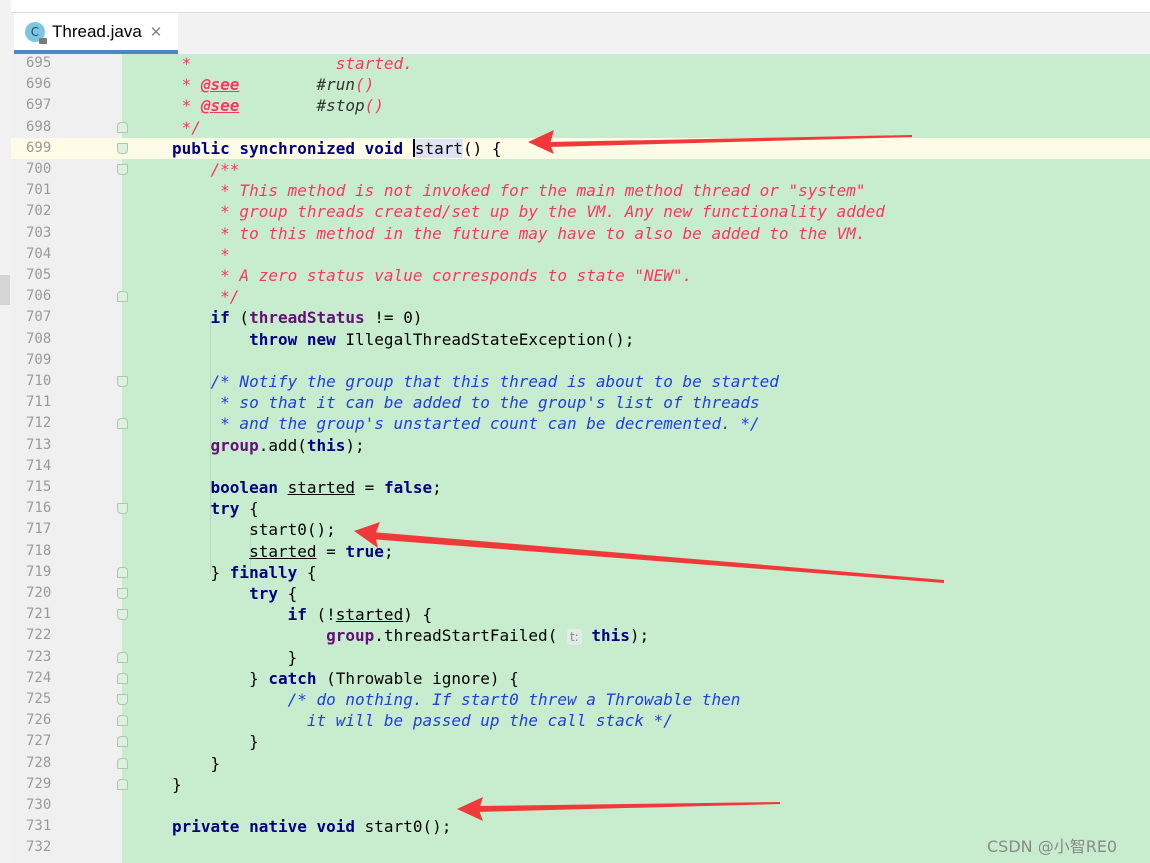 Image resolution: width=1150 pixels, height=863 pixels. What do you see at coordinates (297, 615) in the screenshot?
I see `keyword: if` at bounding box center [297, 615].